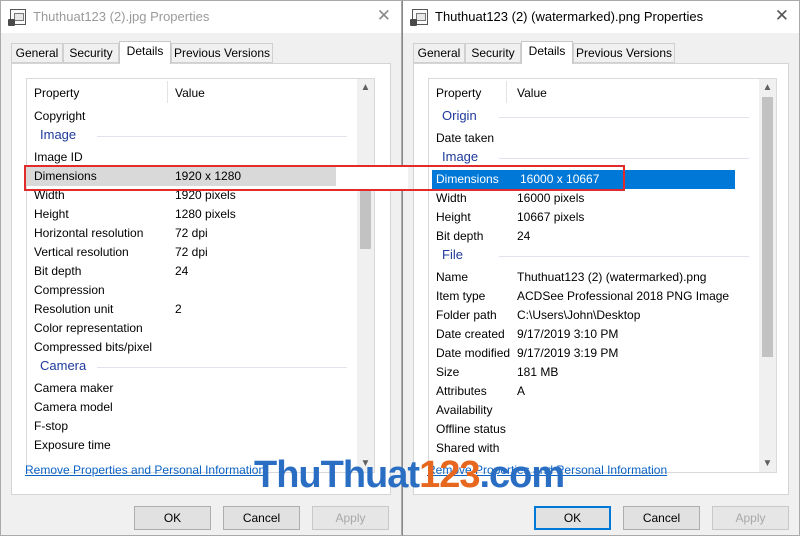 This screenshot has width=800, height=536. What do you see at coordinates (191, 407) in the screenshot?
I see `property-row: Camera model` at bounding box center [191, 407].